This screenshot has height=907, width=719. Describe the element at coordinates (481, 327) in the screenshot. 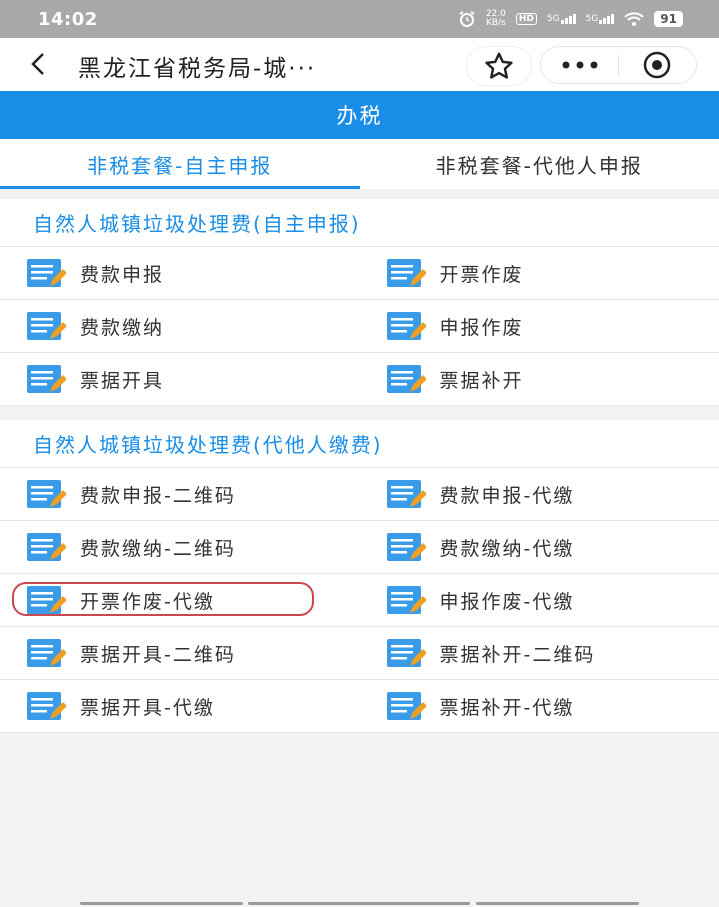

I see `menu-item-label: 申报作废` at that location.